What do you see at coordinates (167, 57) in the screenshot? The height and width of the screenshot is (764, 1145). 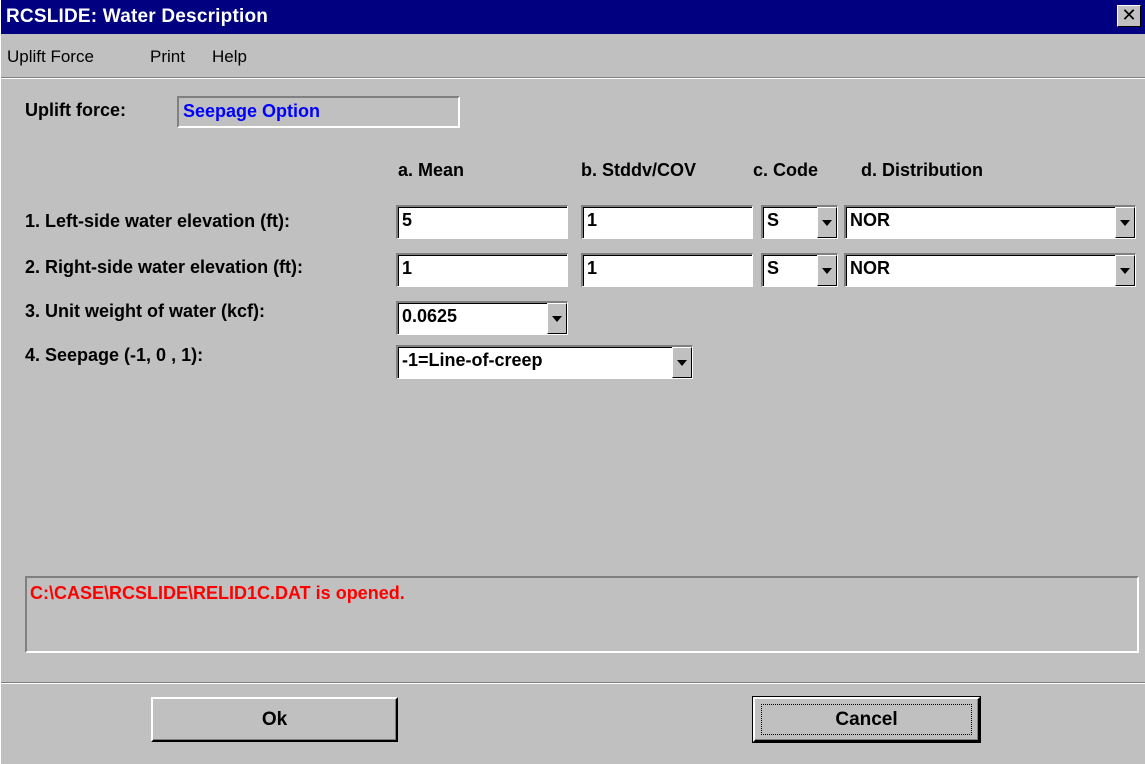 I see `menu-print: Print` at bounding box center [167, 57].